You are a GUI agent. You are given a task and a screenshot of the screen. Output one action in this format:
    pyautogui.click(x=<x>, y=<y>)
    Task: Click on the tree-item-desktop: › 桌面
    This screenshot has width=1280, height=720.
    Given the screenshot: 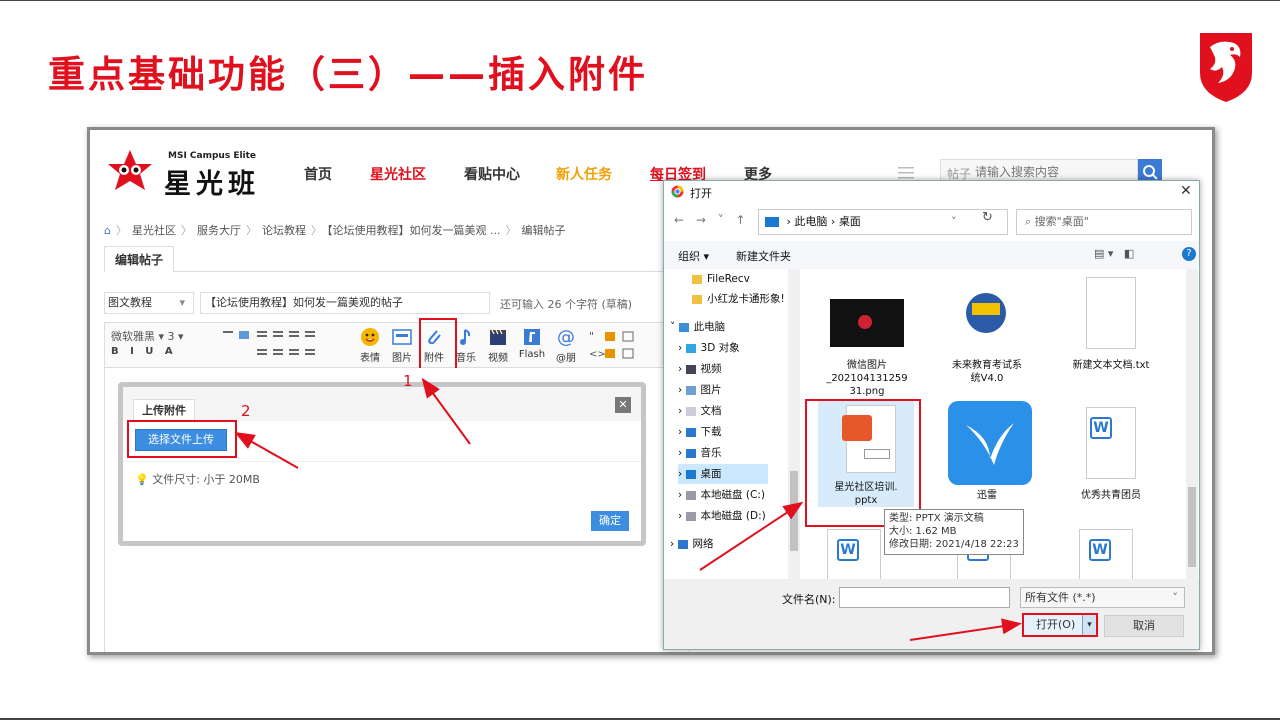 What is the action you would take?
    pyautogui.click(x=723, y=474)
    